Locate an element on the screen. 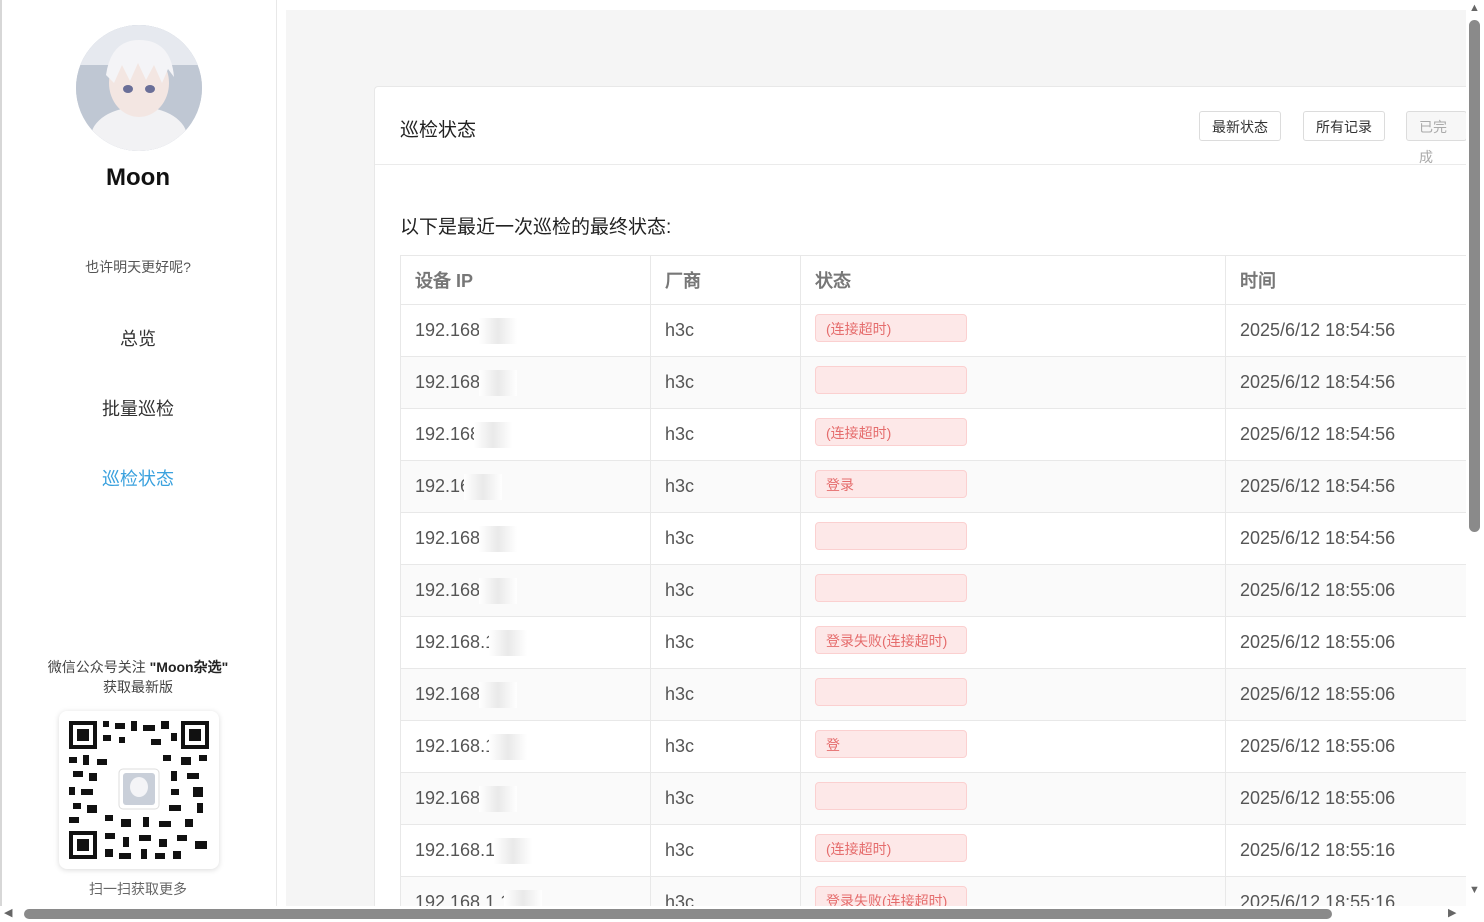  card-header: 巡检状态 最新状态 所有记录 已完成 is located at coordinates (921, 126).